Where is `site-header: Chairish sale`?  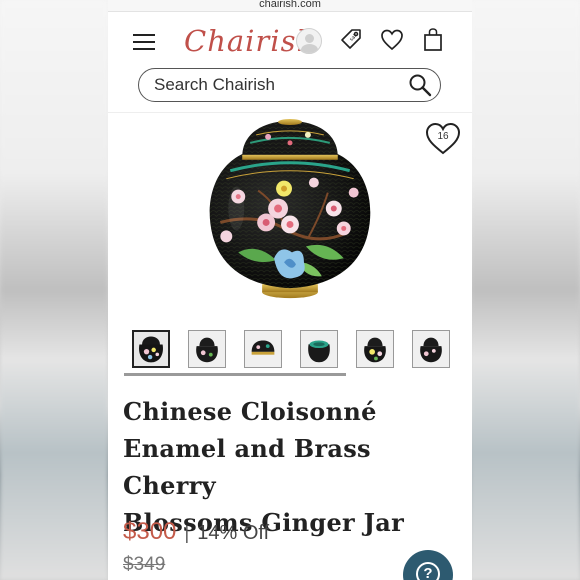
site-header: Chairish sale is located at coordinates (290, 62).